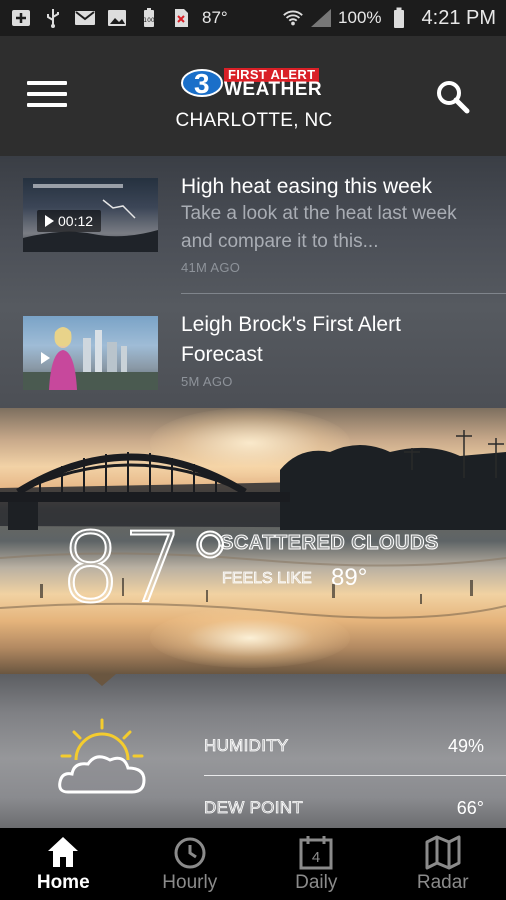 Image resolution: width=506 pixels, height=900 pixels. I want to click on image-icon, so click(117, 18).